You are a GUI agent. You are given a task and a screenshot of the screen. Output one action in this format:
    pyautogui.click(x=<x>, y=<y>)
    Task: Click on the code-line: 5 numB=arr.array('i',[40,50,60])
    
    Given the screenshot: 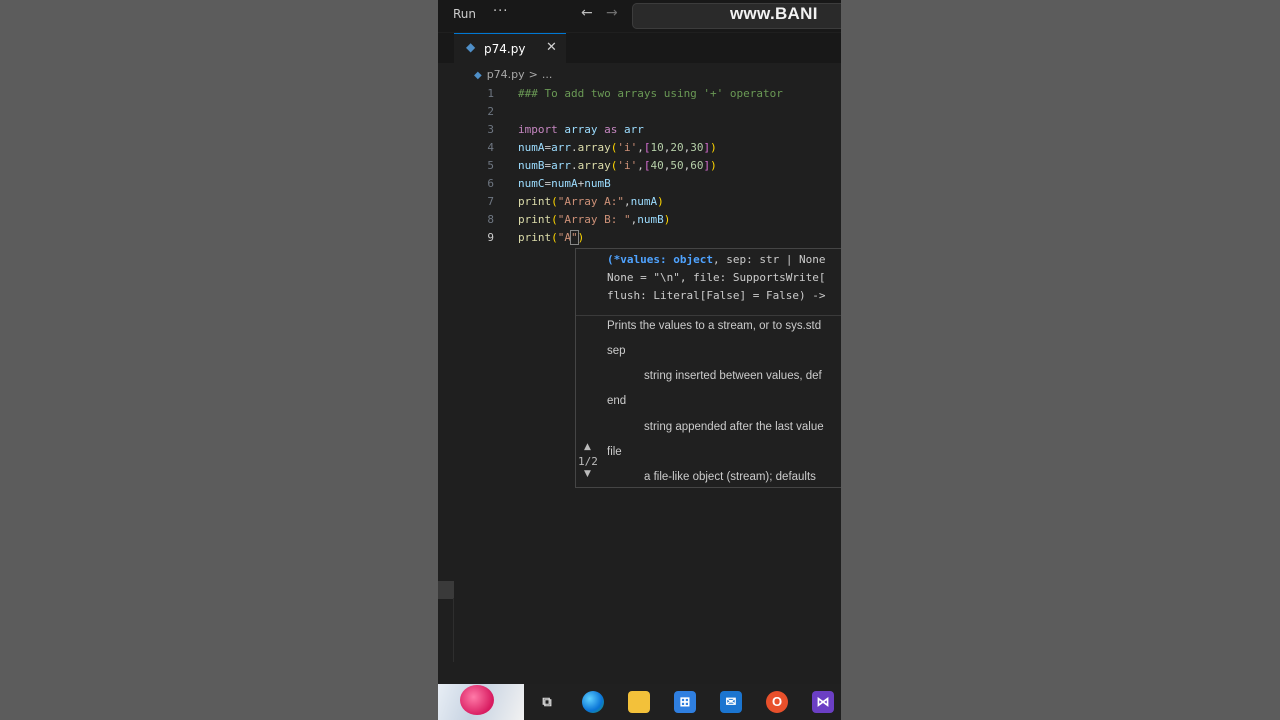 What is the action you would take?
    pyautogui.click(x=639, y=166)
    